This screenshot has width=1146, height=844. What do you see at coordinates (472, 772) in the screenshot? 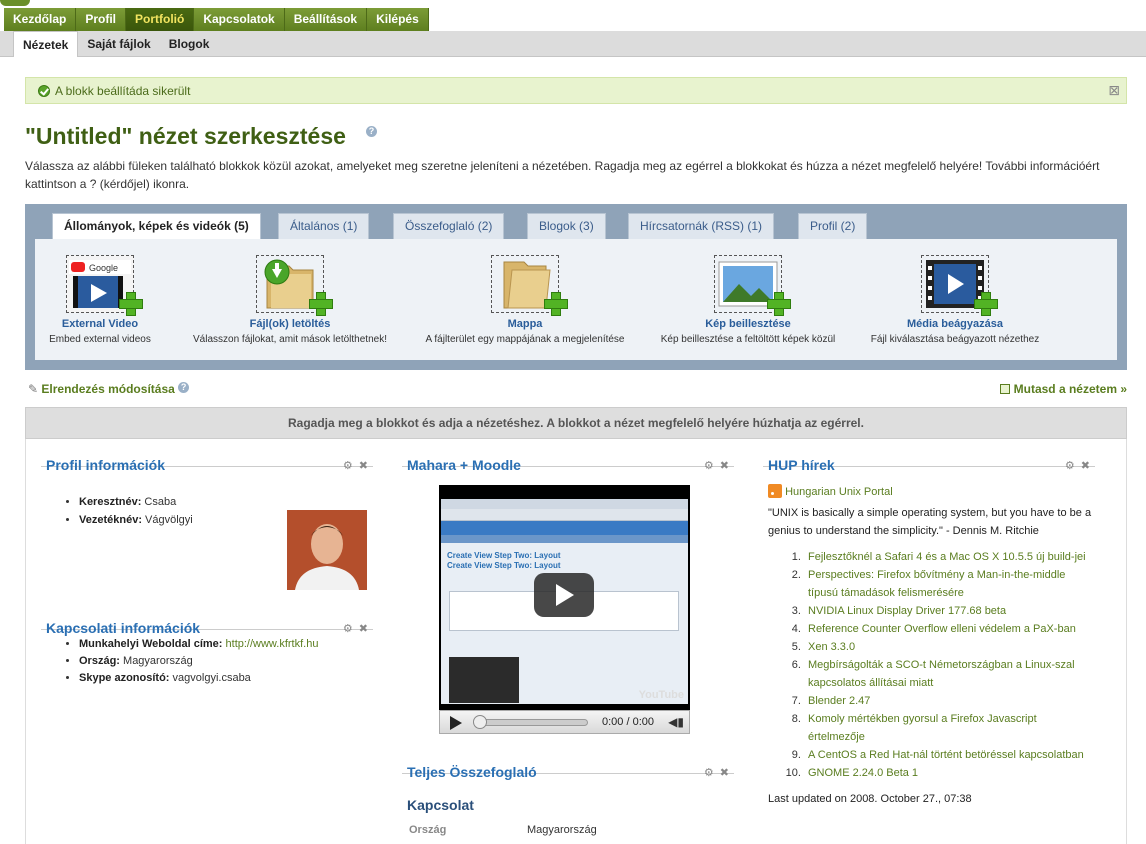
I see `block-title: Teljes Összefoglaló` at bounding box center [472, 772].